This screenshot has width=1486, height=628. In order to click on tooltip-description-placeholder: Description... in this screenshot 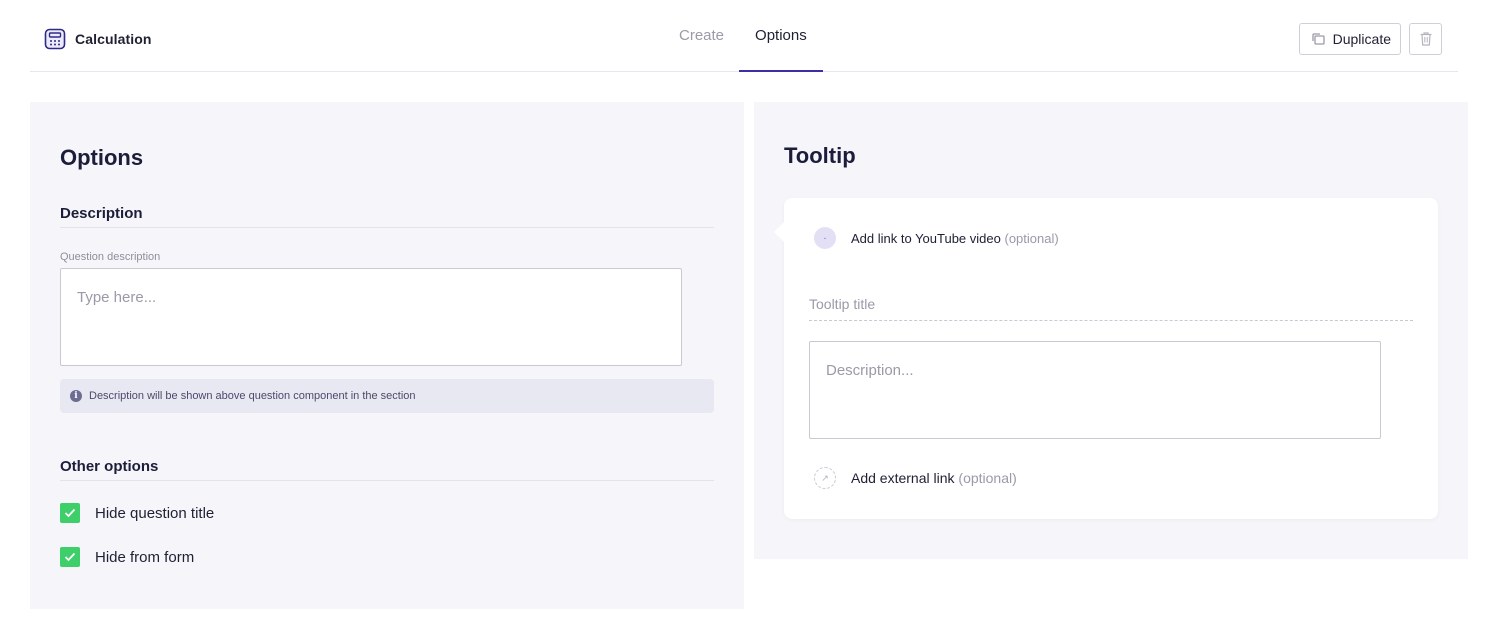, I will do `click(870, 370)`.